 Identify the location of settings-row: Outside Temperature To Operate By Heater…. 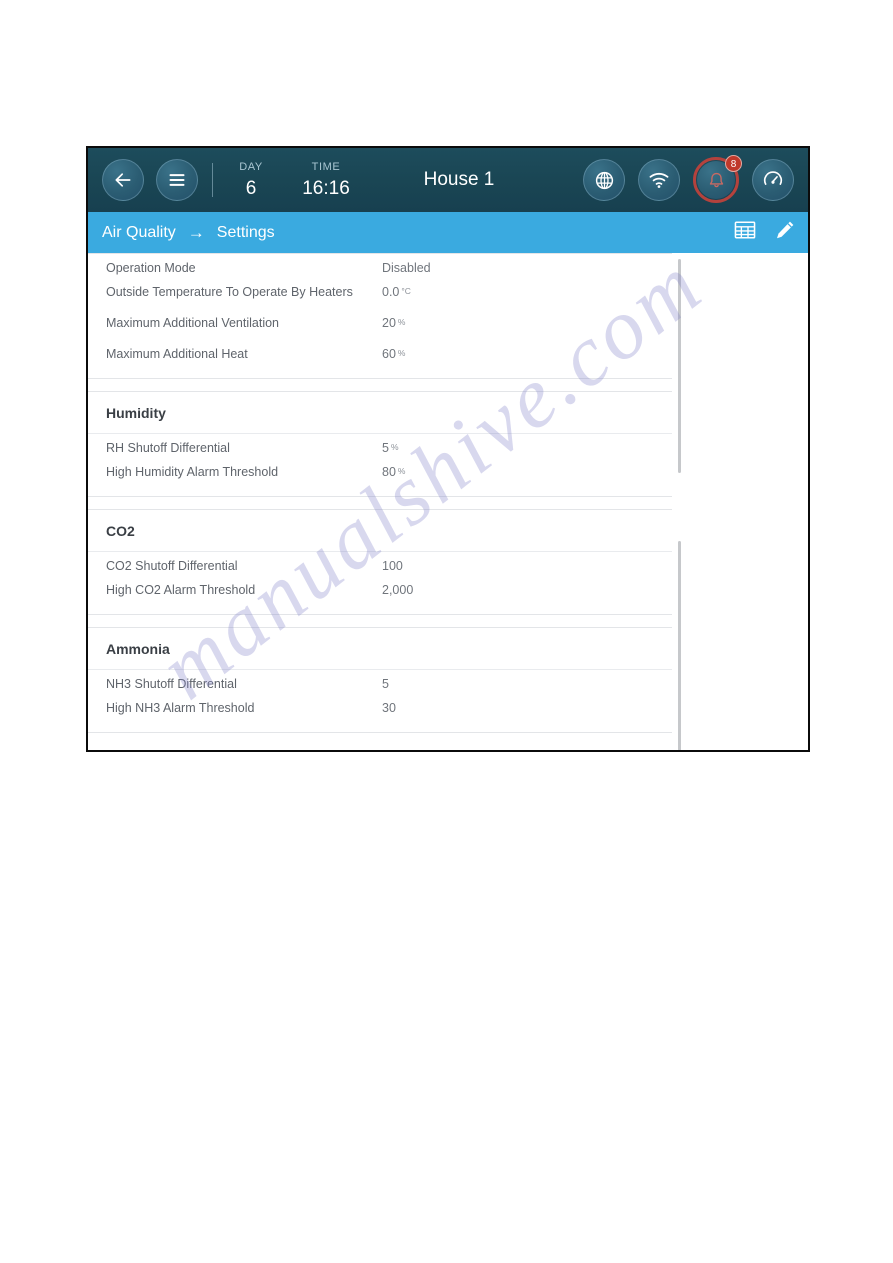
(380, 300).